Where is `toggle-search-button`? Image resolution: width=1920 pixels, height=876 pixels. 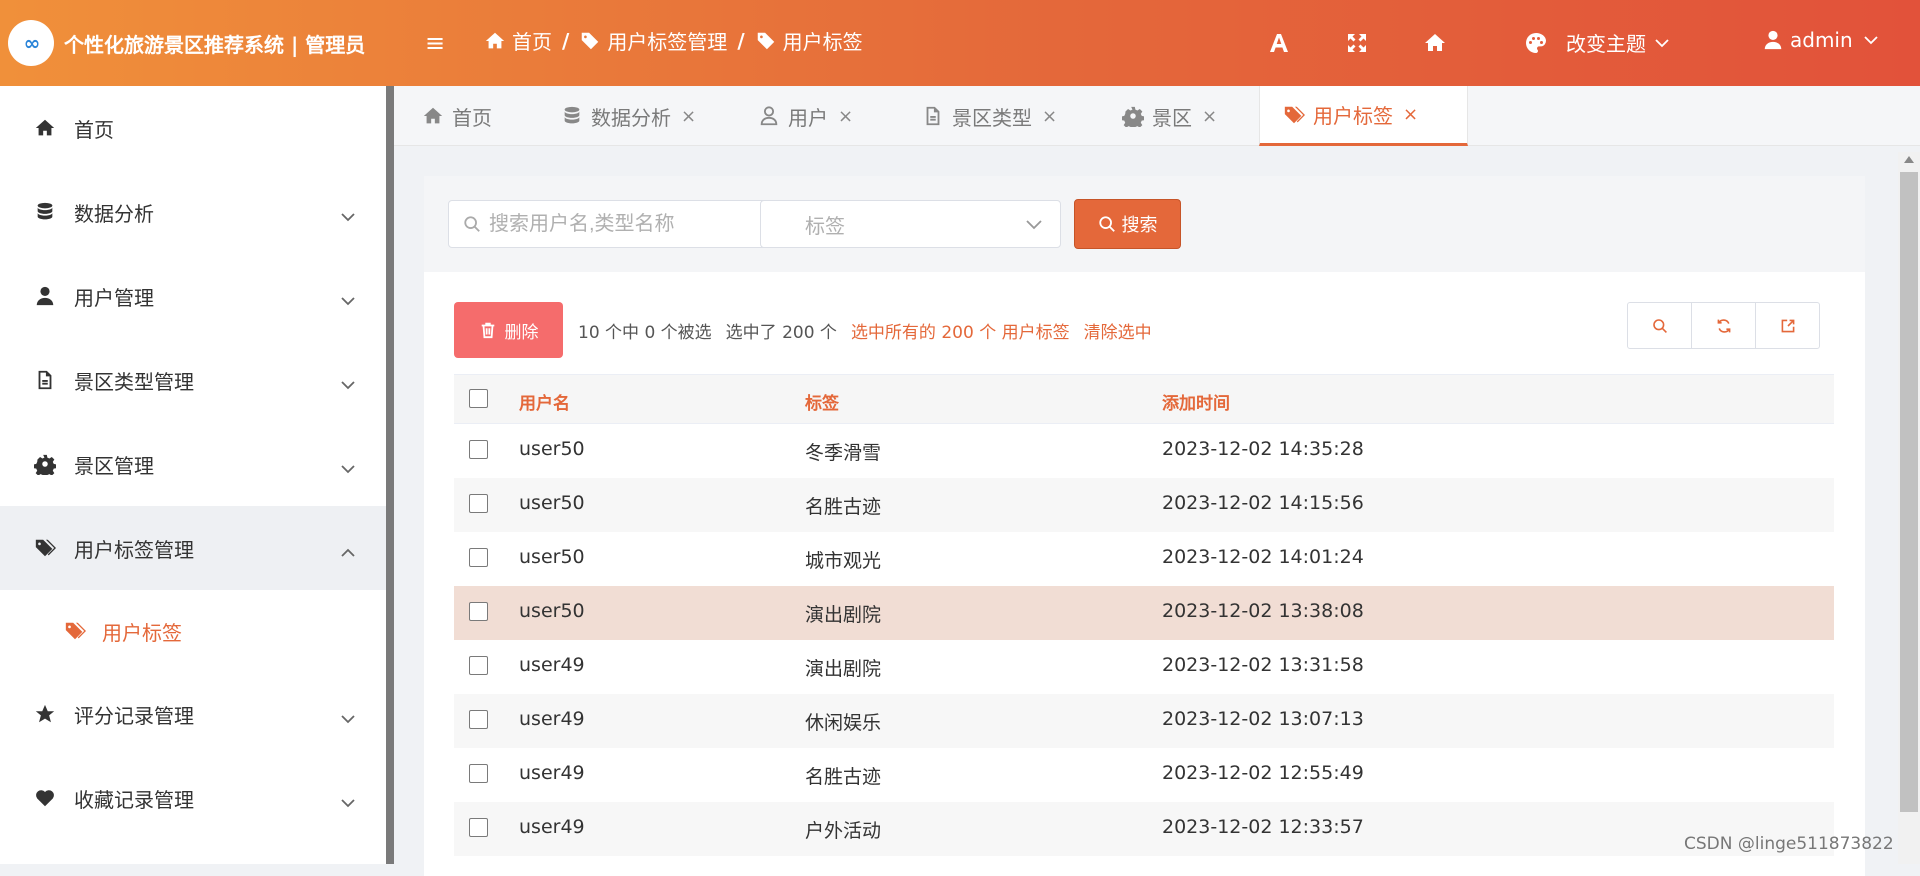
toggle-search-button is located at coordinates (1660, 325).